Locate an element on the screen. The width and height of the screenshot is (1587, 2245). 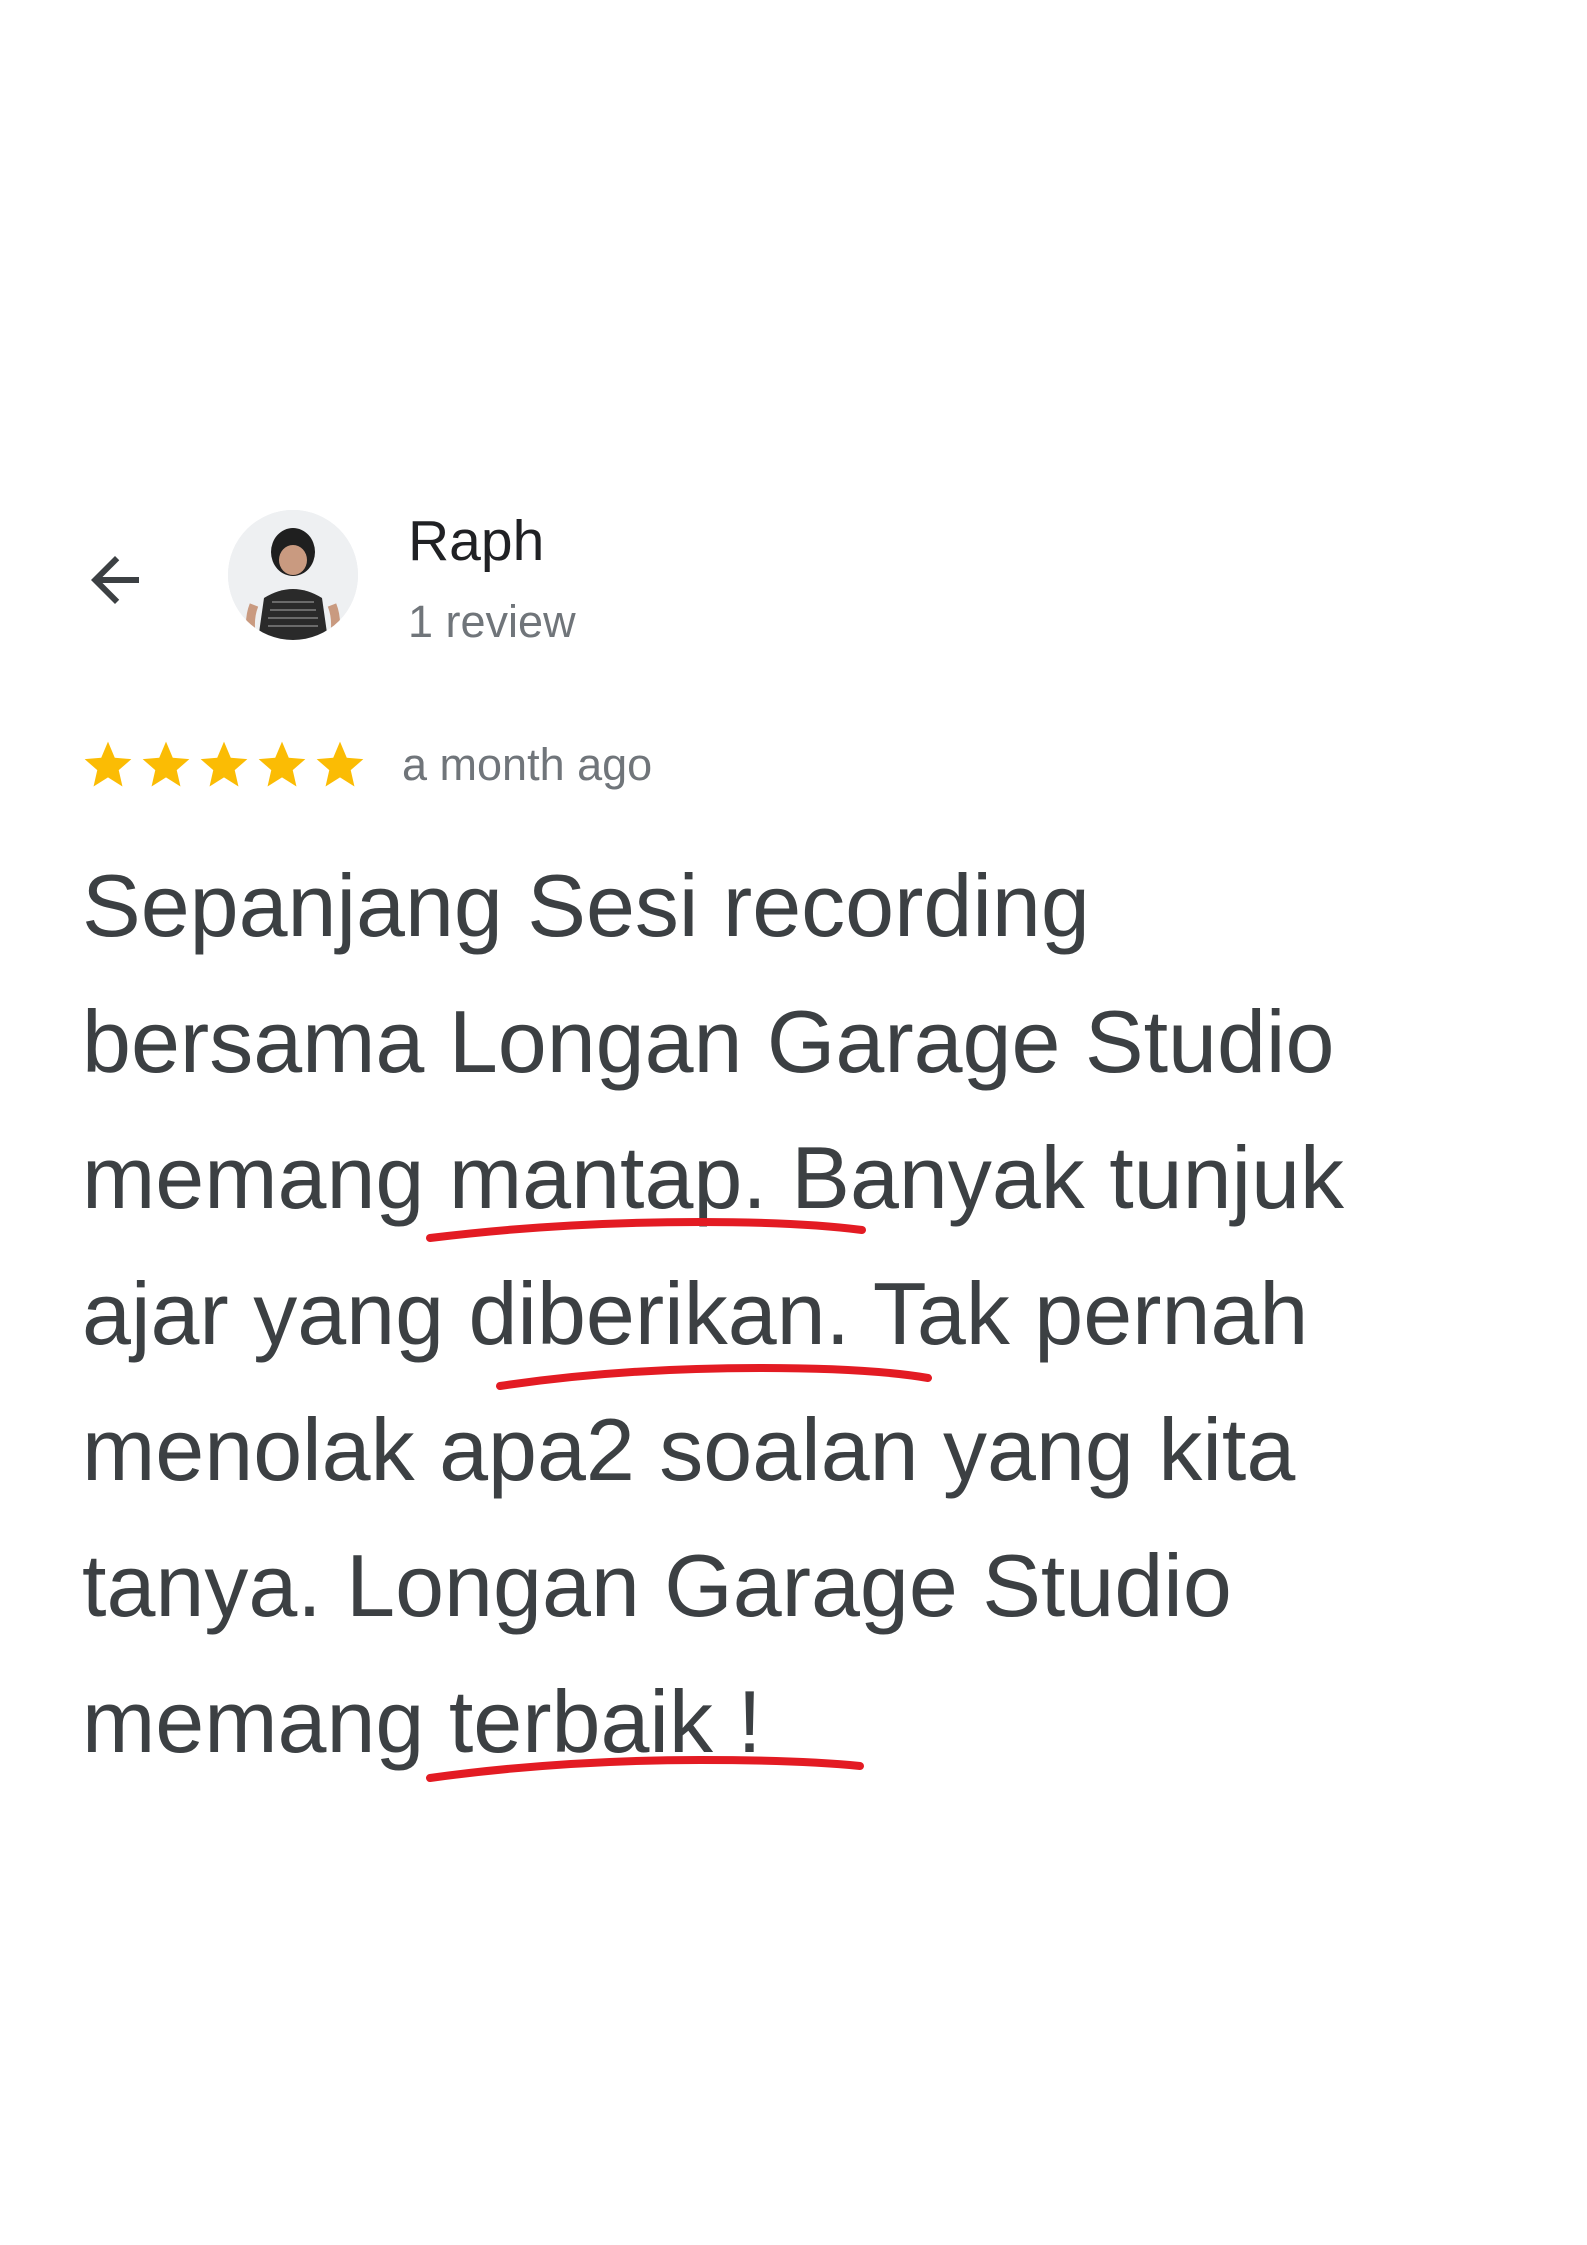
rating-row: a month ago is located at coordinates (366, 765).